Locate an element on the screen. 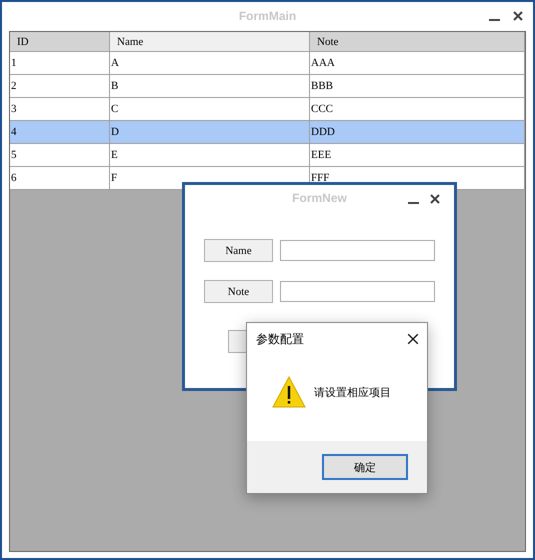 The height and width of the screenshot is (560, 535). table-cell: DDD is located at coordinates (417, 132).